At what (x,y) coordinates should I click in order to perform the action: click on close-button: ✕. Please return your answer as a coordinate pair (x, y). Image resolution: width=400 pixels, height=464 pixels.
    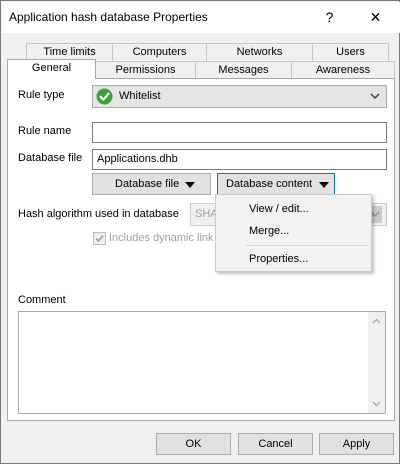
    Looking at the image, I should click on (375, 17).